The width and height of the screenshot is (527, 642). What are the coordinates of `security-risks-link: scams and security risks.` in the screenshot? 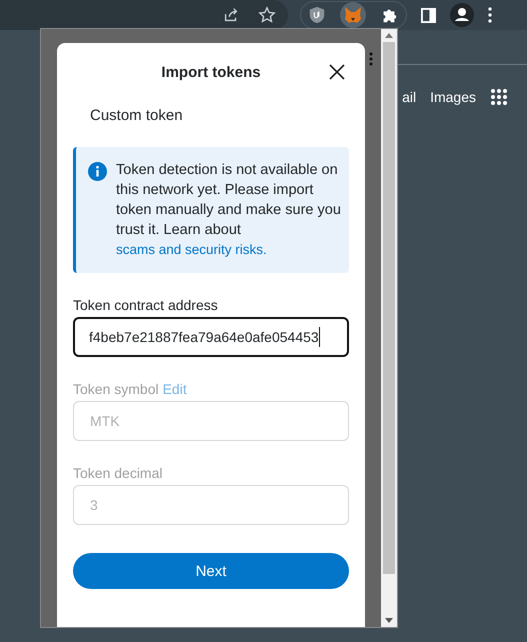 It's located at (191, 249).